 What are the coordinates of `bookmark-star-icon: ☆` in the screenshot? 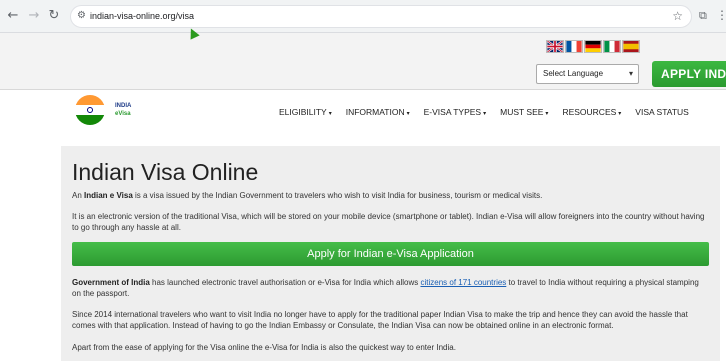 It's located at (677, 16).